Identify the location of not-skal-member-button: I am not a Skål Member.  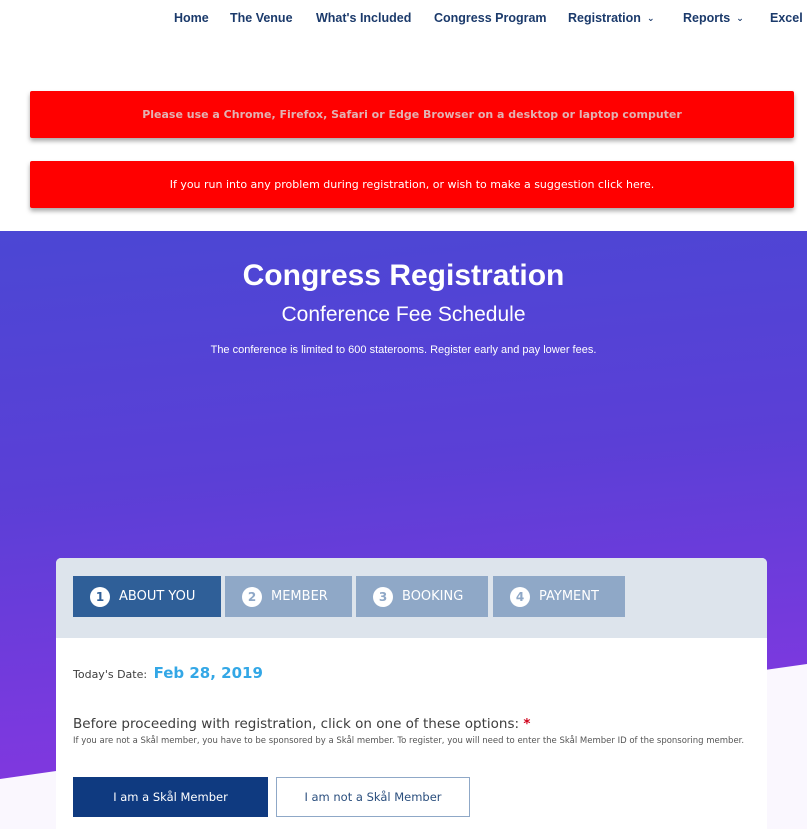
(373, 797).